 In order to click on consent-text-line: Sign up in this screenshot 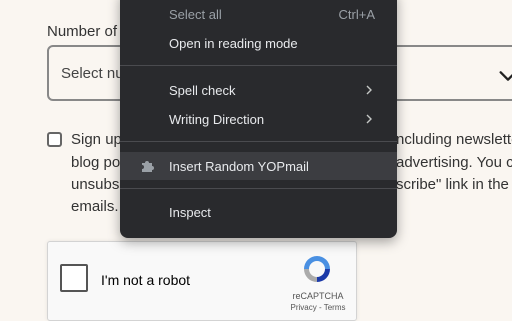, I will do `click(96, 139)`.